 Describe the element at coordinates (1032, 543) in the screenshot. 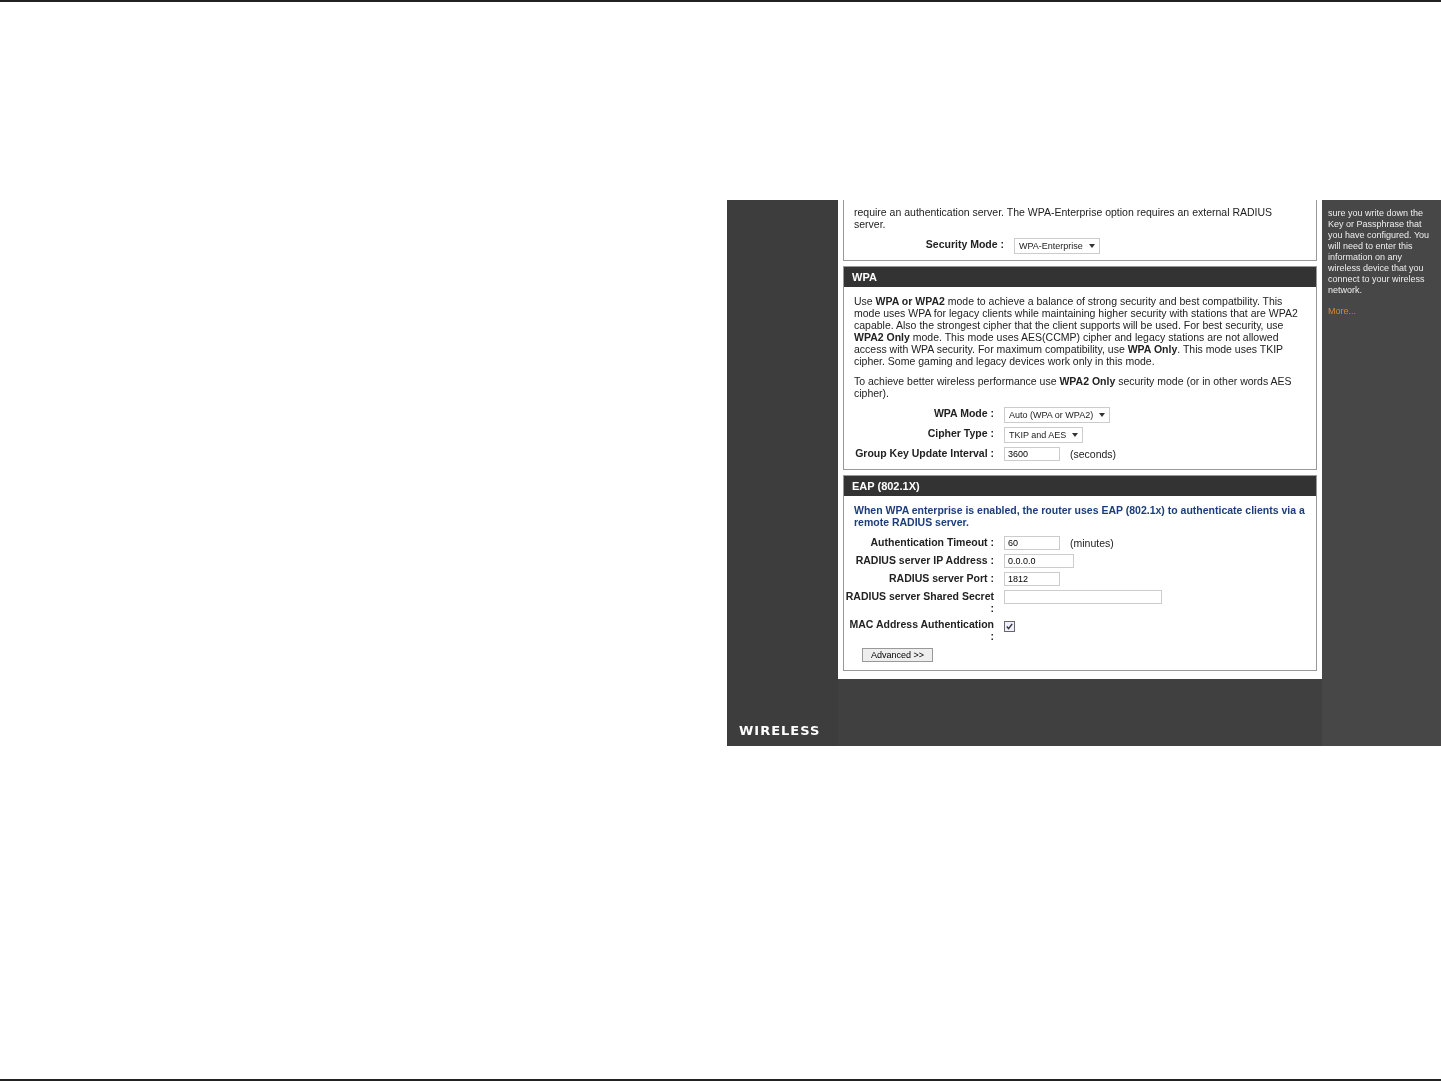

I see `input-field: 60` at that location.